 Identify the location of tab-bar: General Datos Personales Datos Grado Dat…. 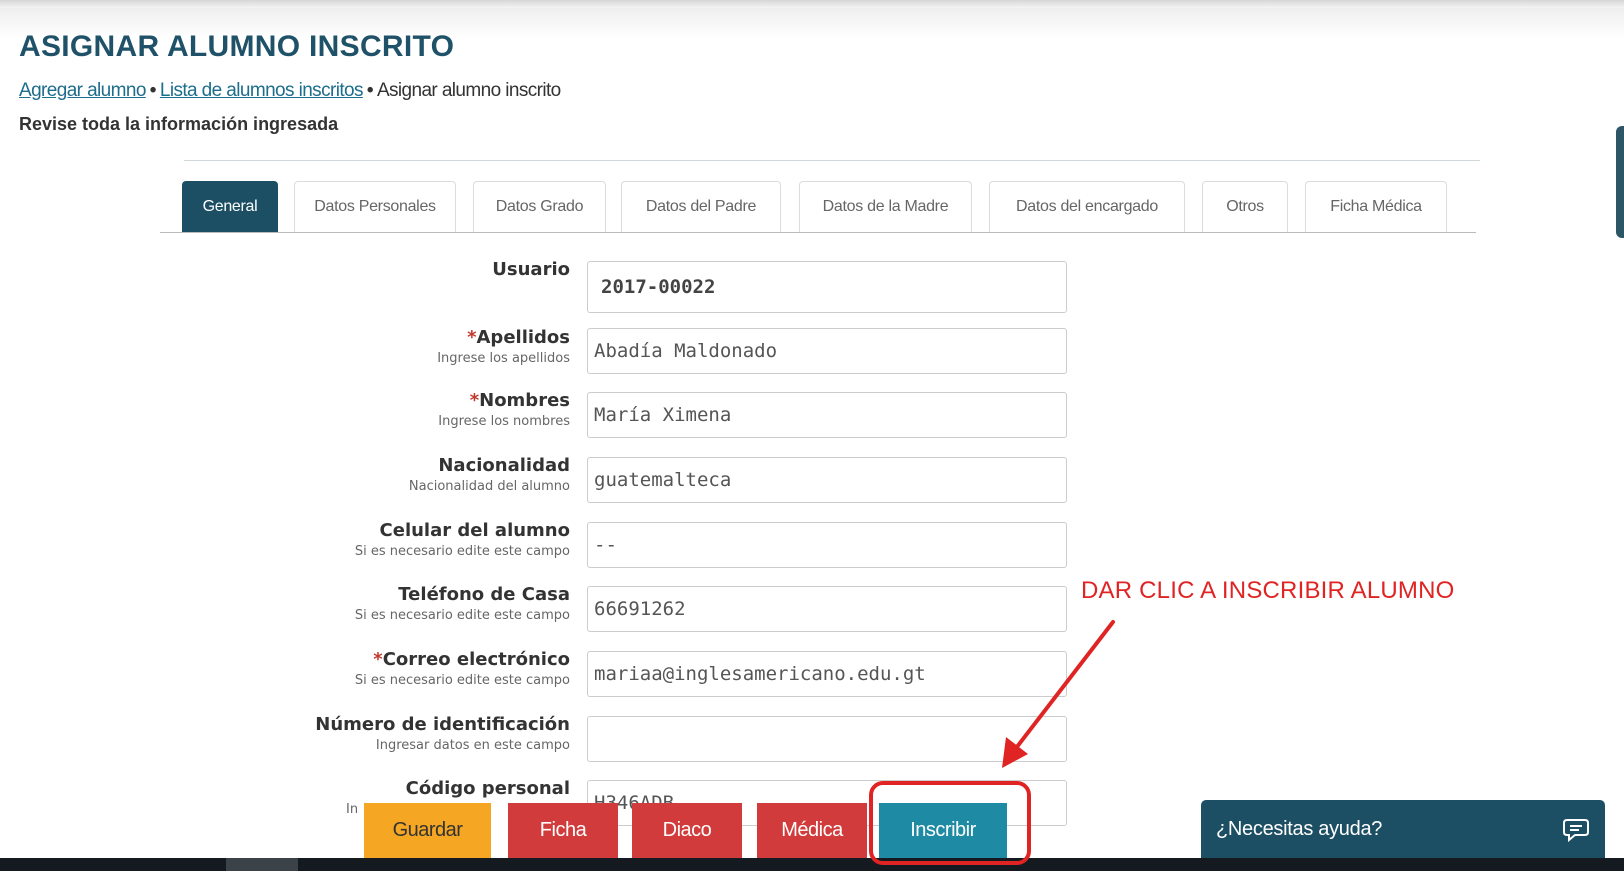
(818, 207).